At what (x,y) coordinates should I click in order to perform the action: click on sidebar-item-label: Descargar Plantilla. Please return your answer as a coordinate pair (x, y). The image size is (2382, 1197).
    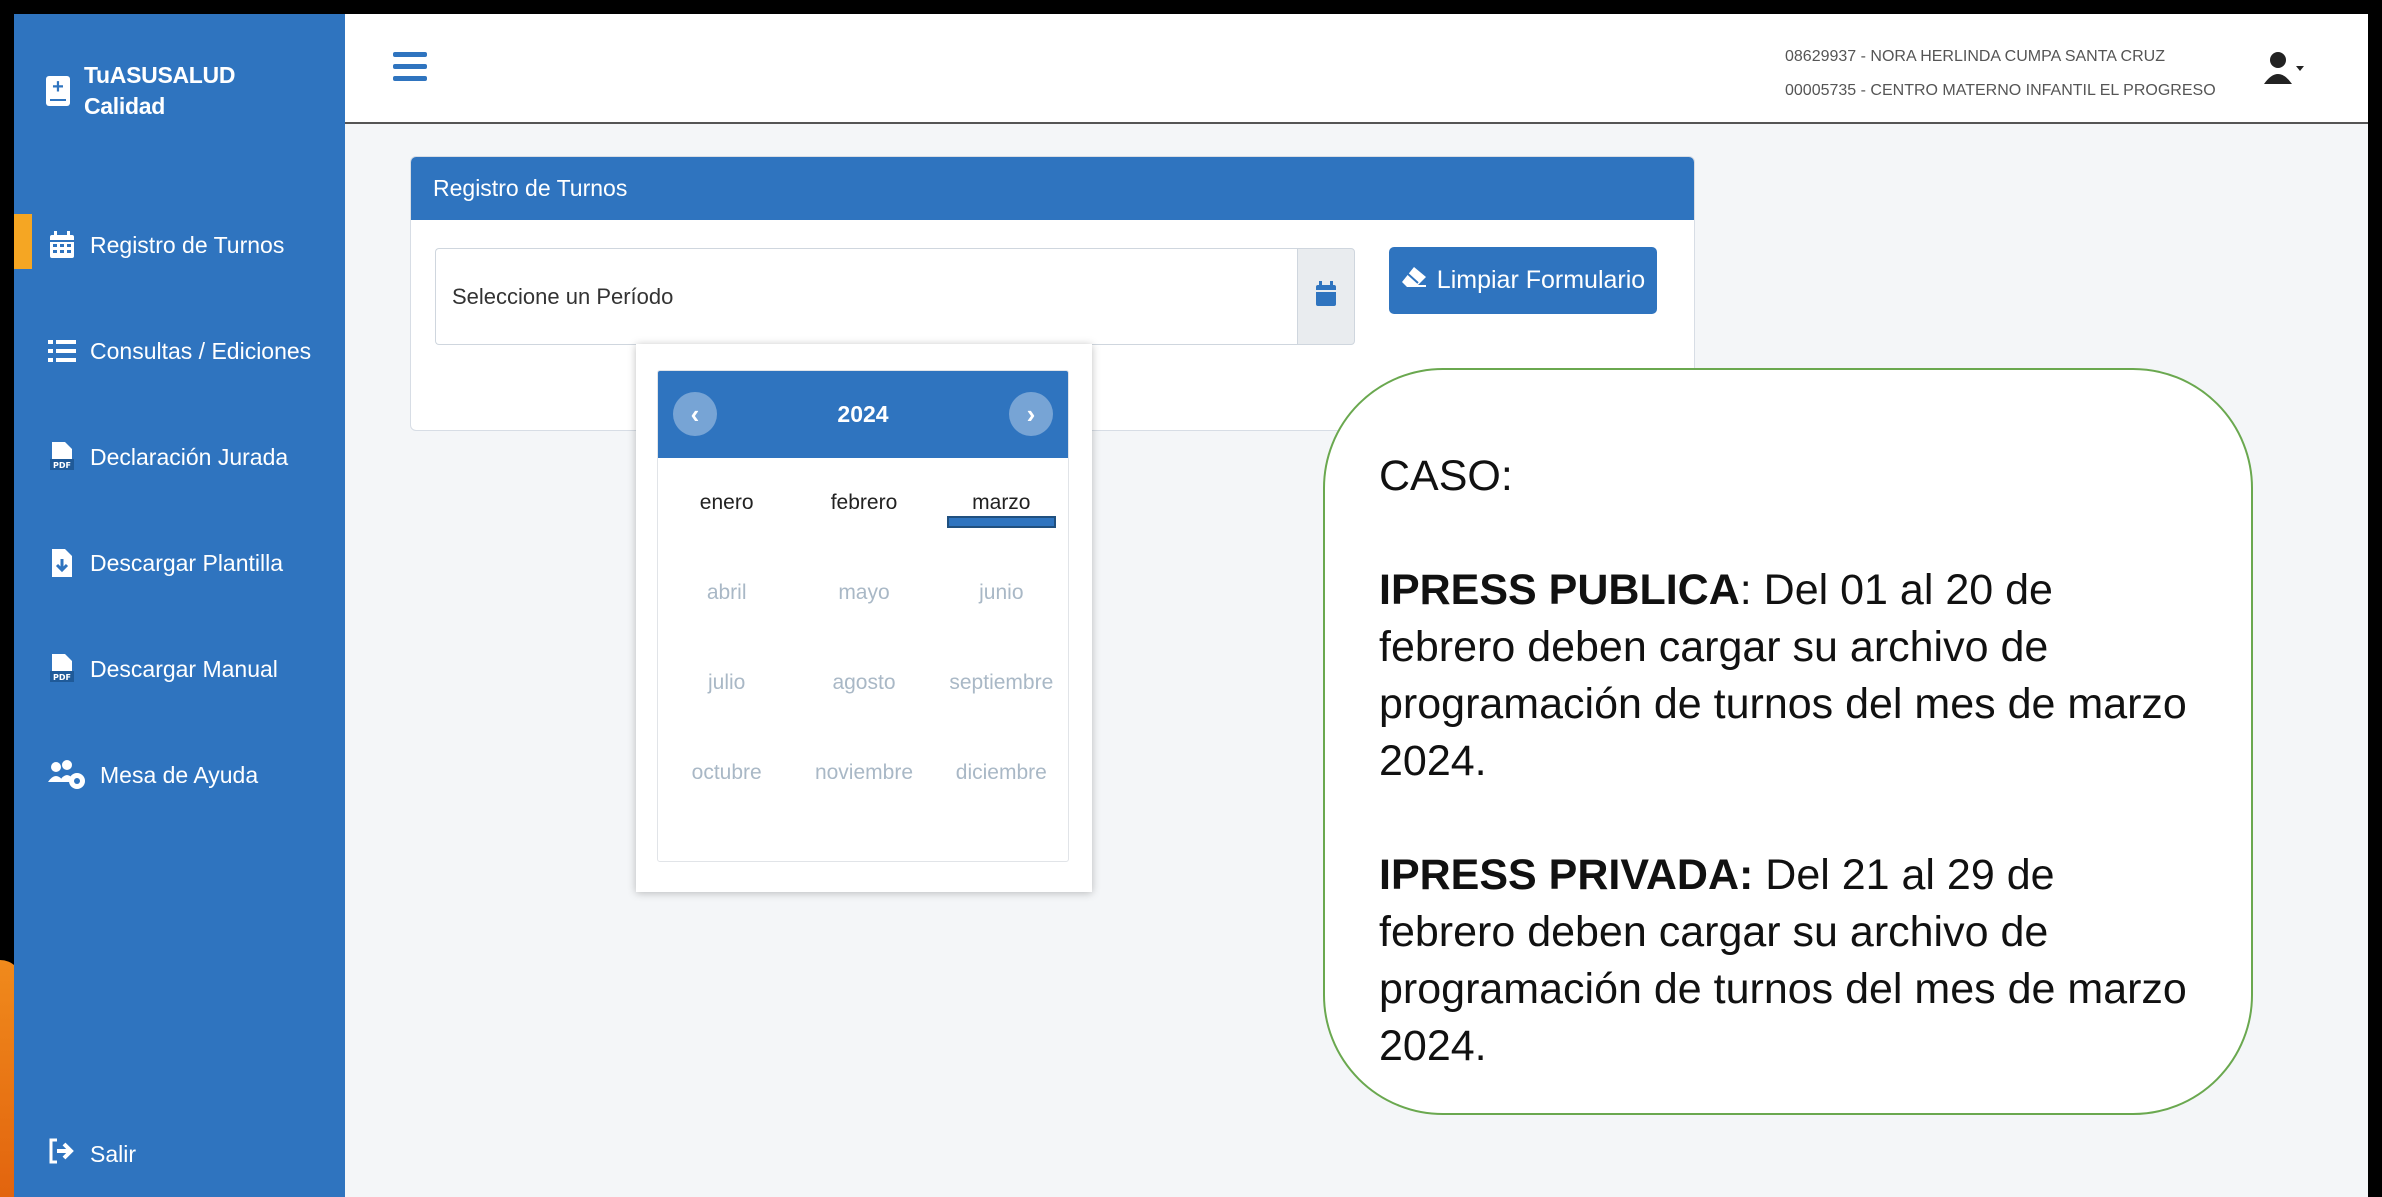
    Looking at the image, I should click on (187, 562).